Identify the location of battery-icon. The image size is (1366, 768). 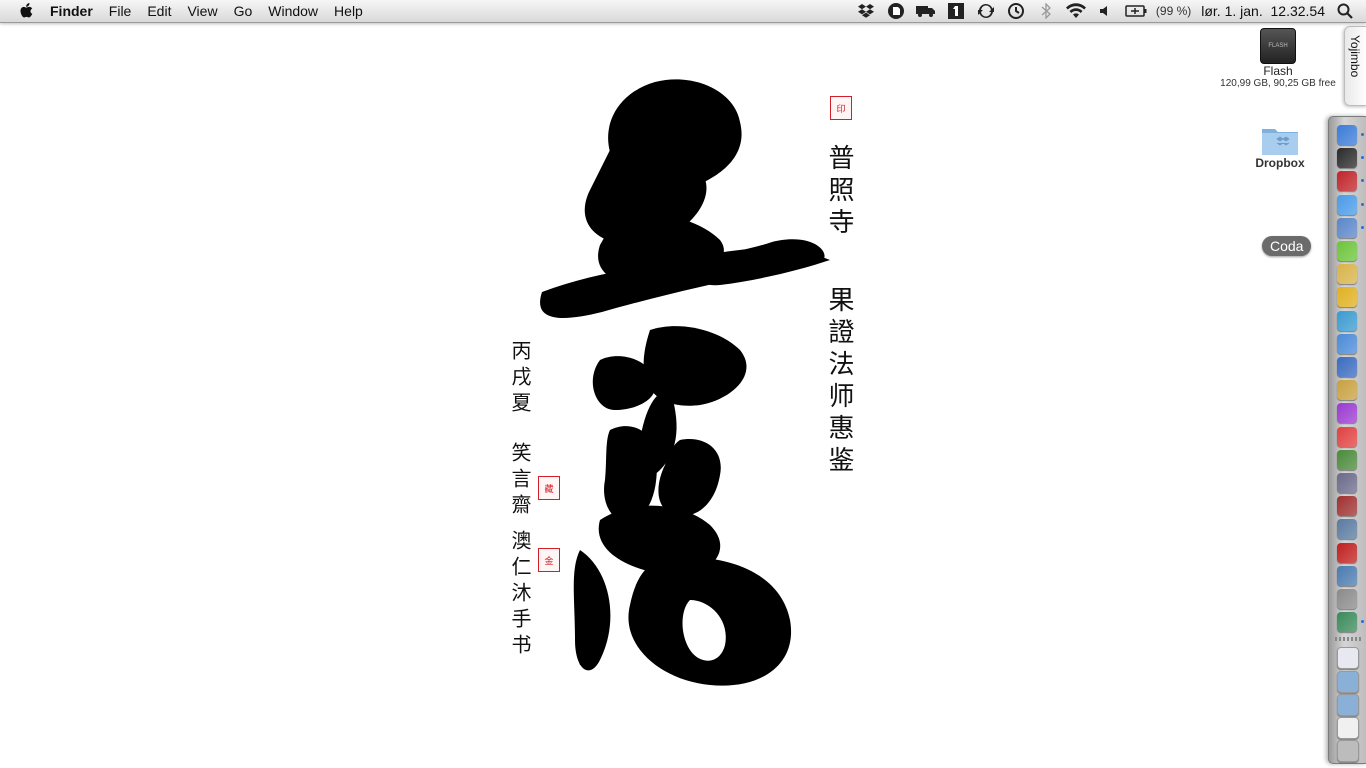
(1136, 11).